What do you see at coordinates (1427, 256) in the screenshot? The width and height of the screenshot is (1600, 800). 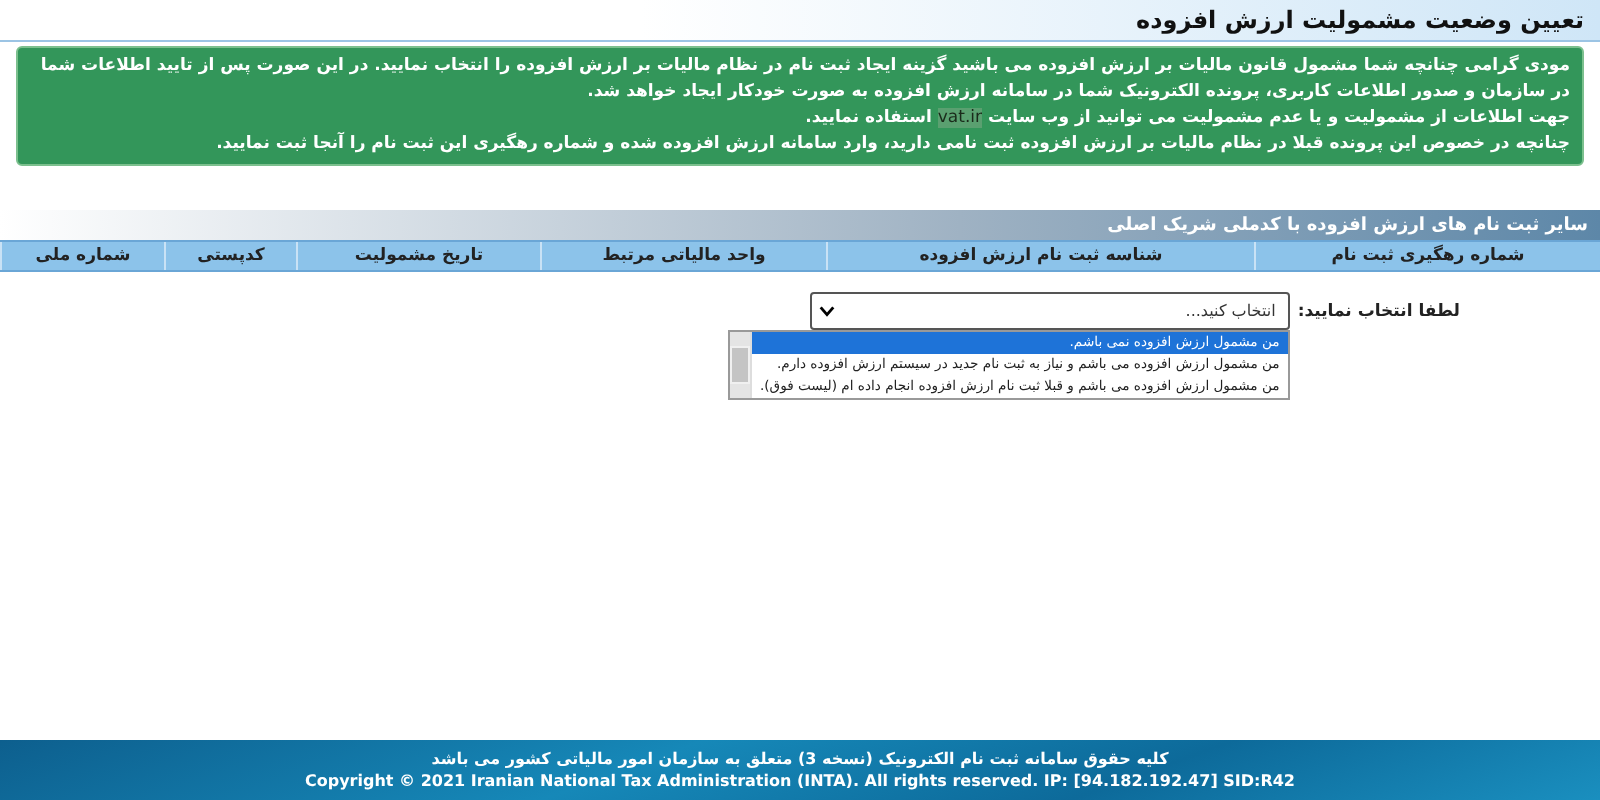 I see `column-header: شماره رهگیری ثبت نام` at bounding box center [1427, 256].